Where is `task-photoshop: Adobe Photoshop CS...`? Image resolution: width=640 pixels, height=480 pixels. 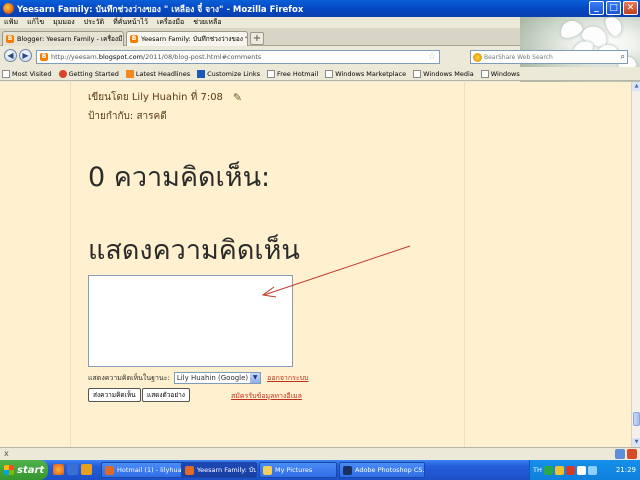 task-photoshop: Adobe Photoshop CS... is located at coordinates (382, 470).